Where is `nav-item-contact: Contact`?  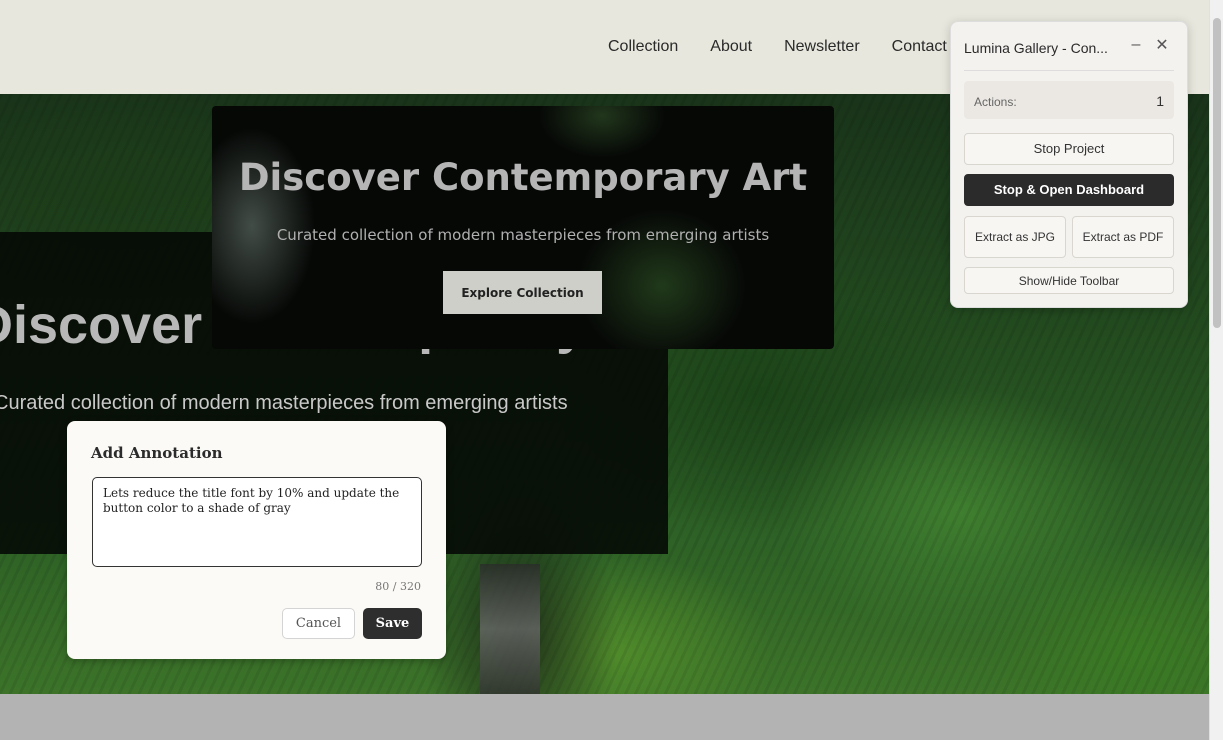
nav-item-contact: Contact is located at coordinates (919, 47).